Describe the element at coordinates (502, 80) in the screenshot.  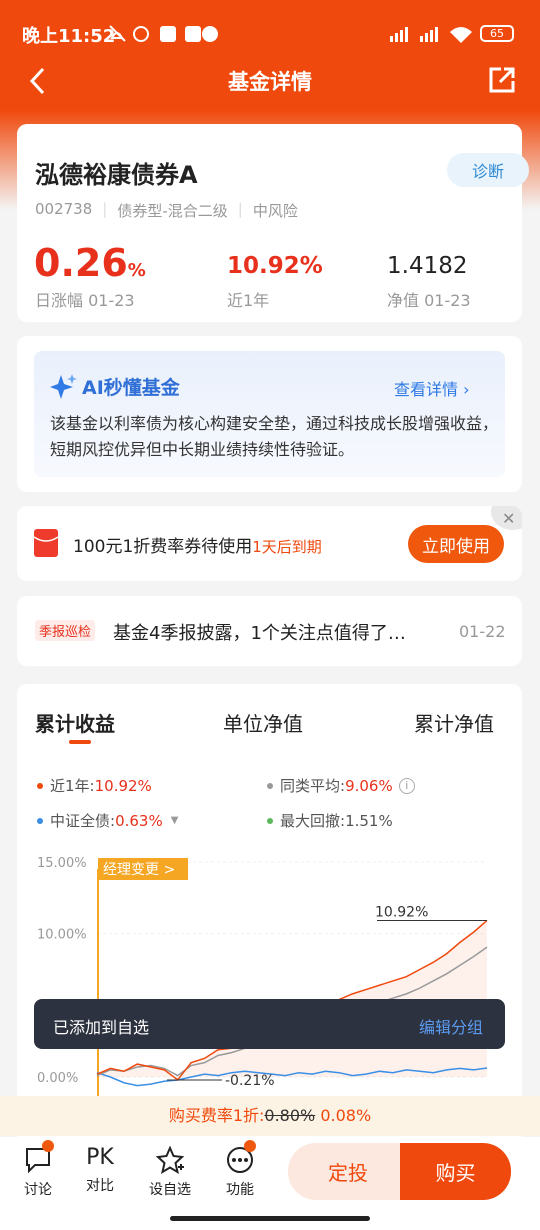
I see `share-icon` at that location.